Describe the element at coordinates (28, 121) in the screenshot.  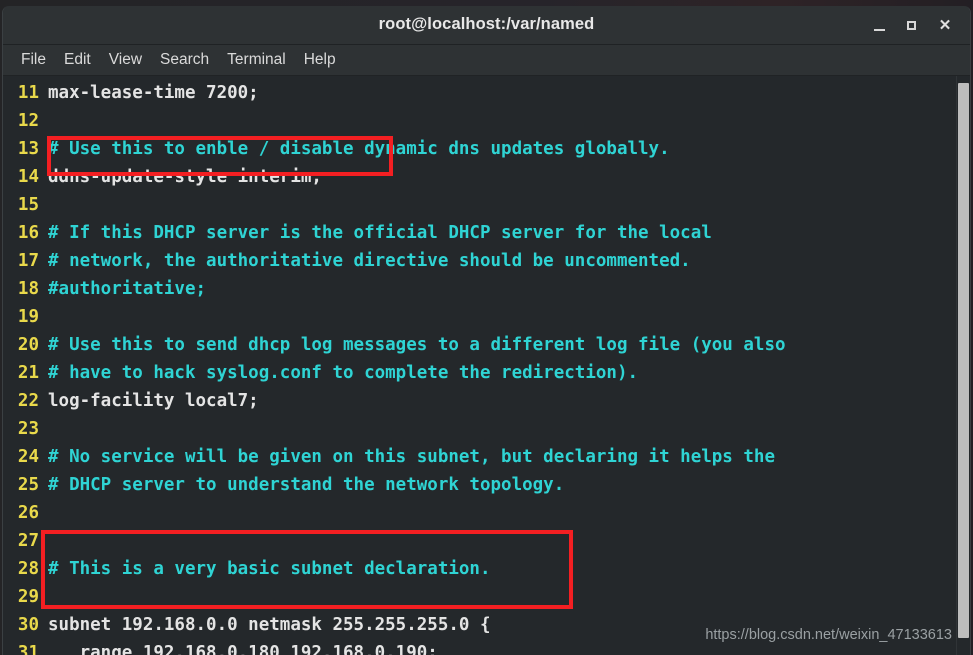
I see `line-number: 12` at that location.